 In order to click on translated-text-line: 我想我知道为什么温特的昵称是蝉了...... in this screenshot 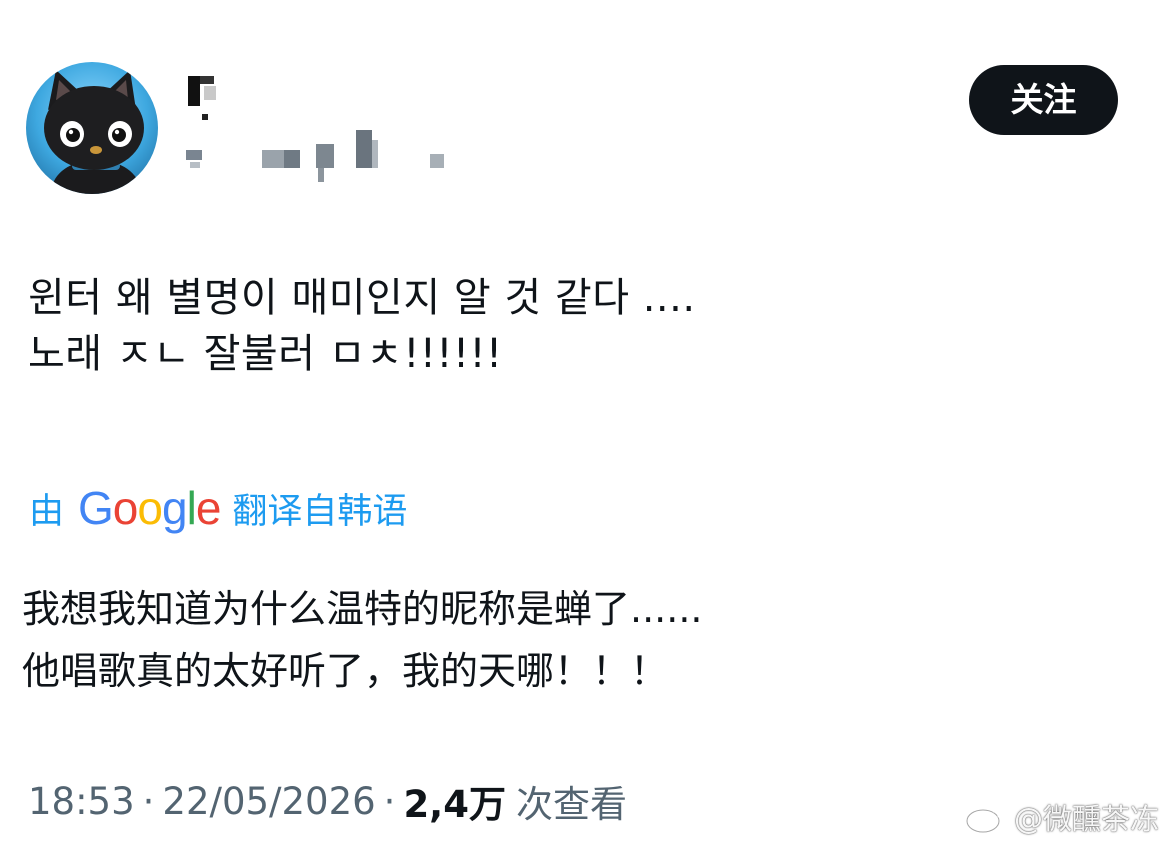, I will do `click(362, 609)`.